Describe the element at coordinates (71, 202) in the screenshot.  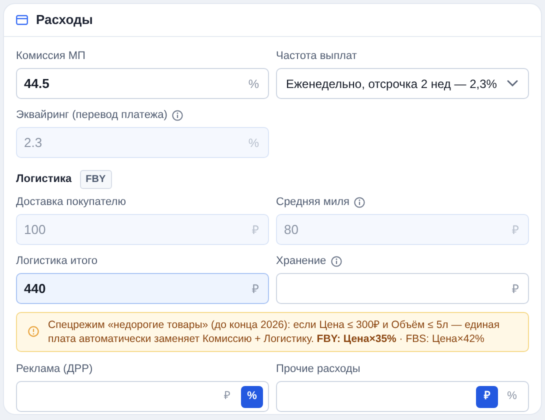
I see `field-label: Доставка покупателю` at that location.